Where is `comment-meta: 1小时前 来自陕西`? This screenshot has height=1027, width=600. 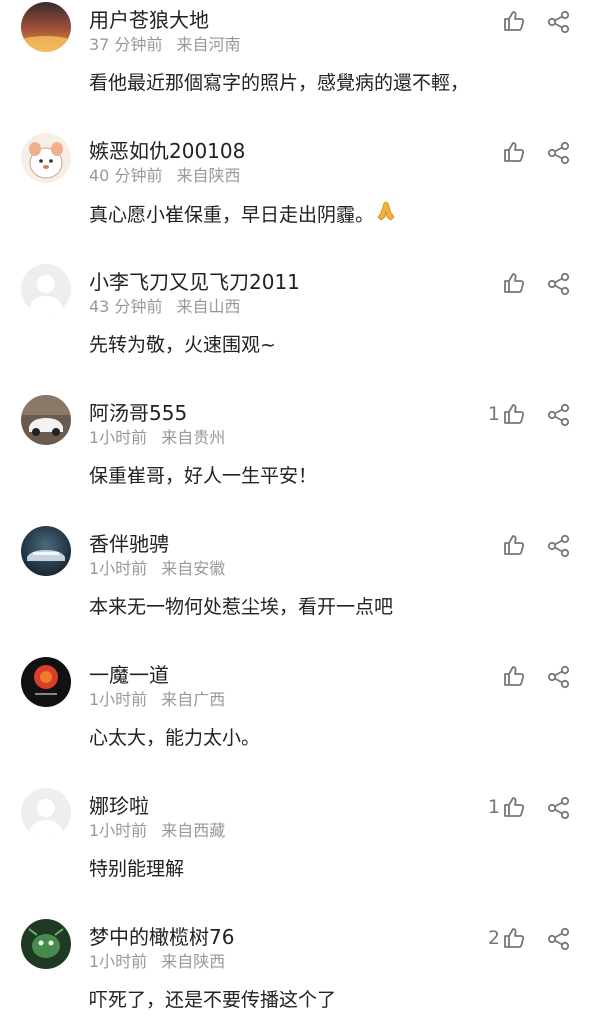
comment-meta: 1小时前 来自陕西 is located at coordinates (157, 960).